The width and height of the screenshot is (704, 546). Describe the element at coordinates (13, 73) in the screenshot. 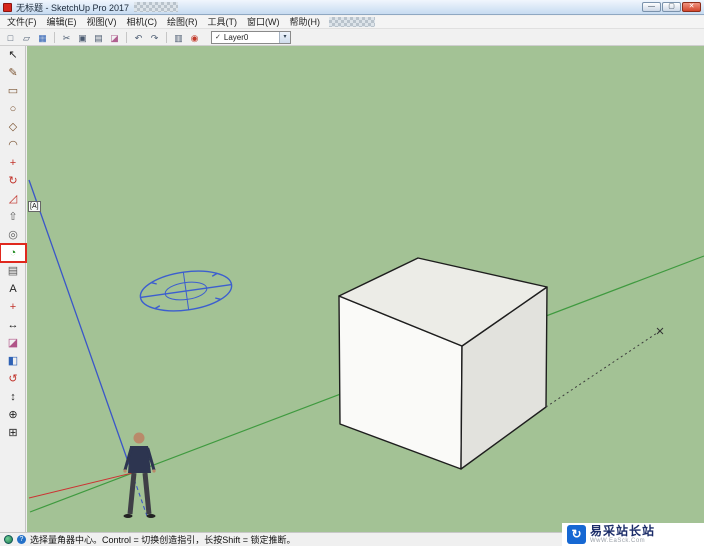

I see `tool-line: ✎` at that location.